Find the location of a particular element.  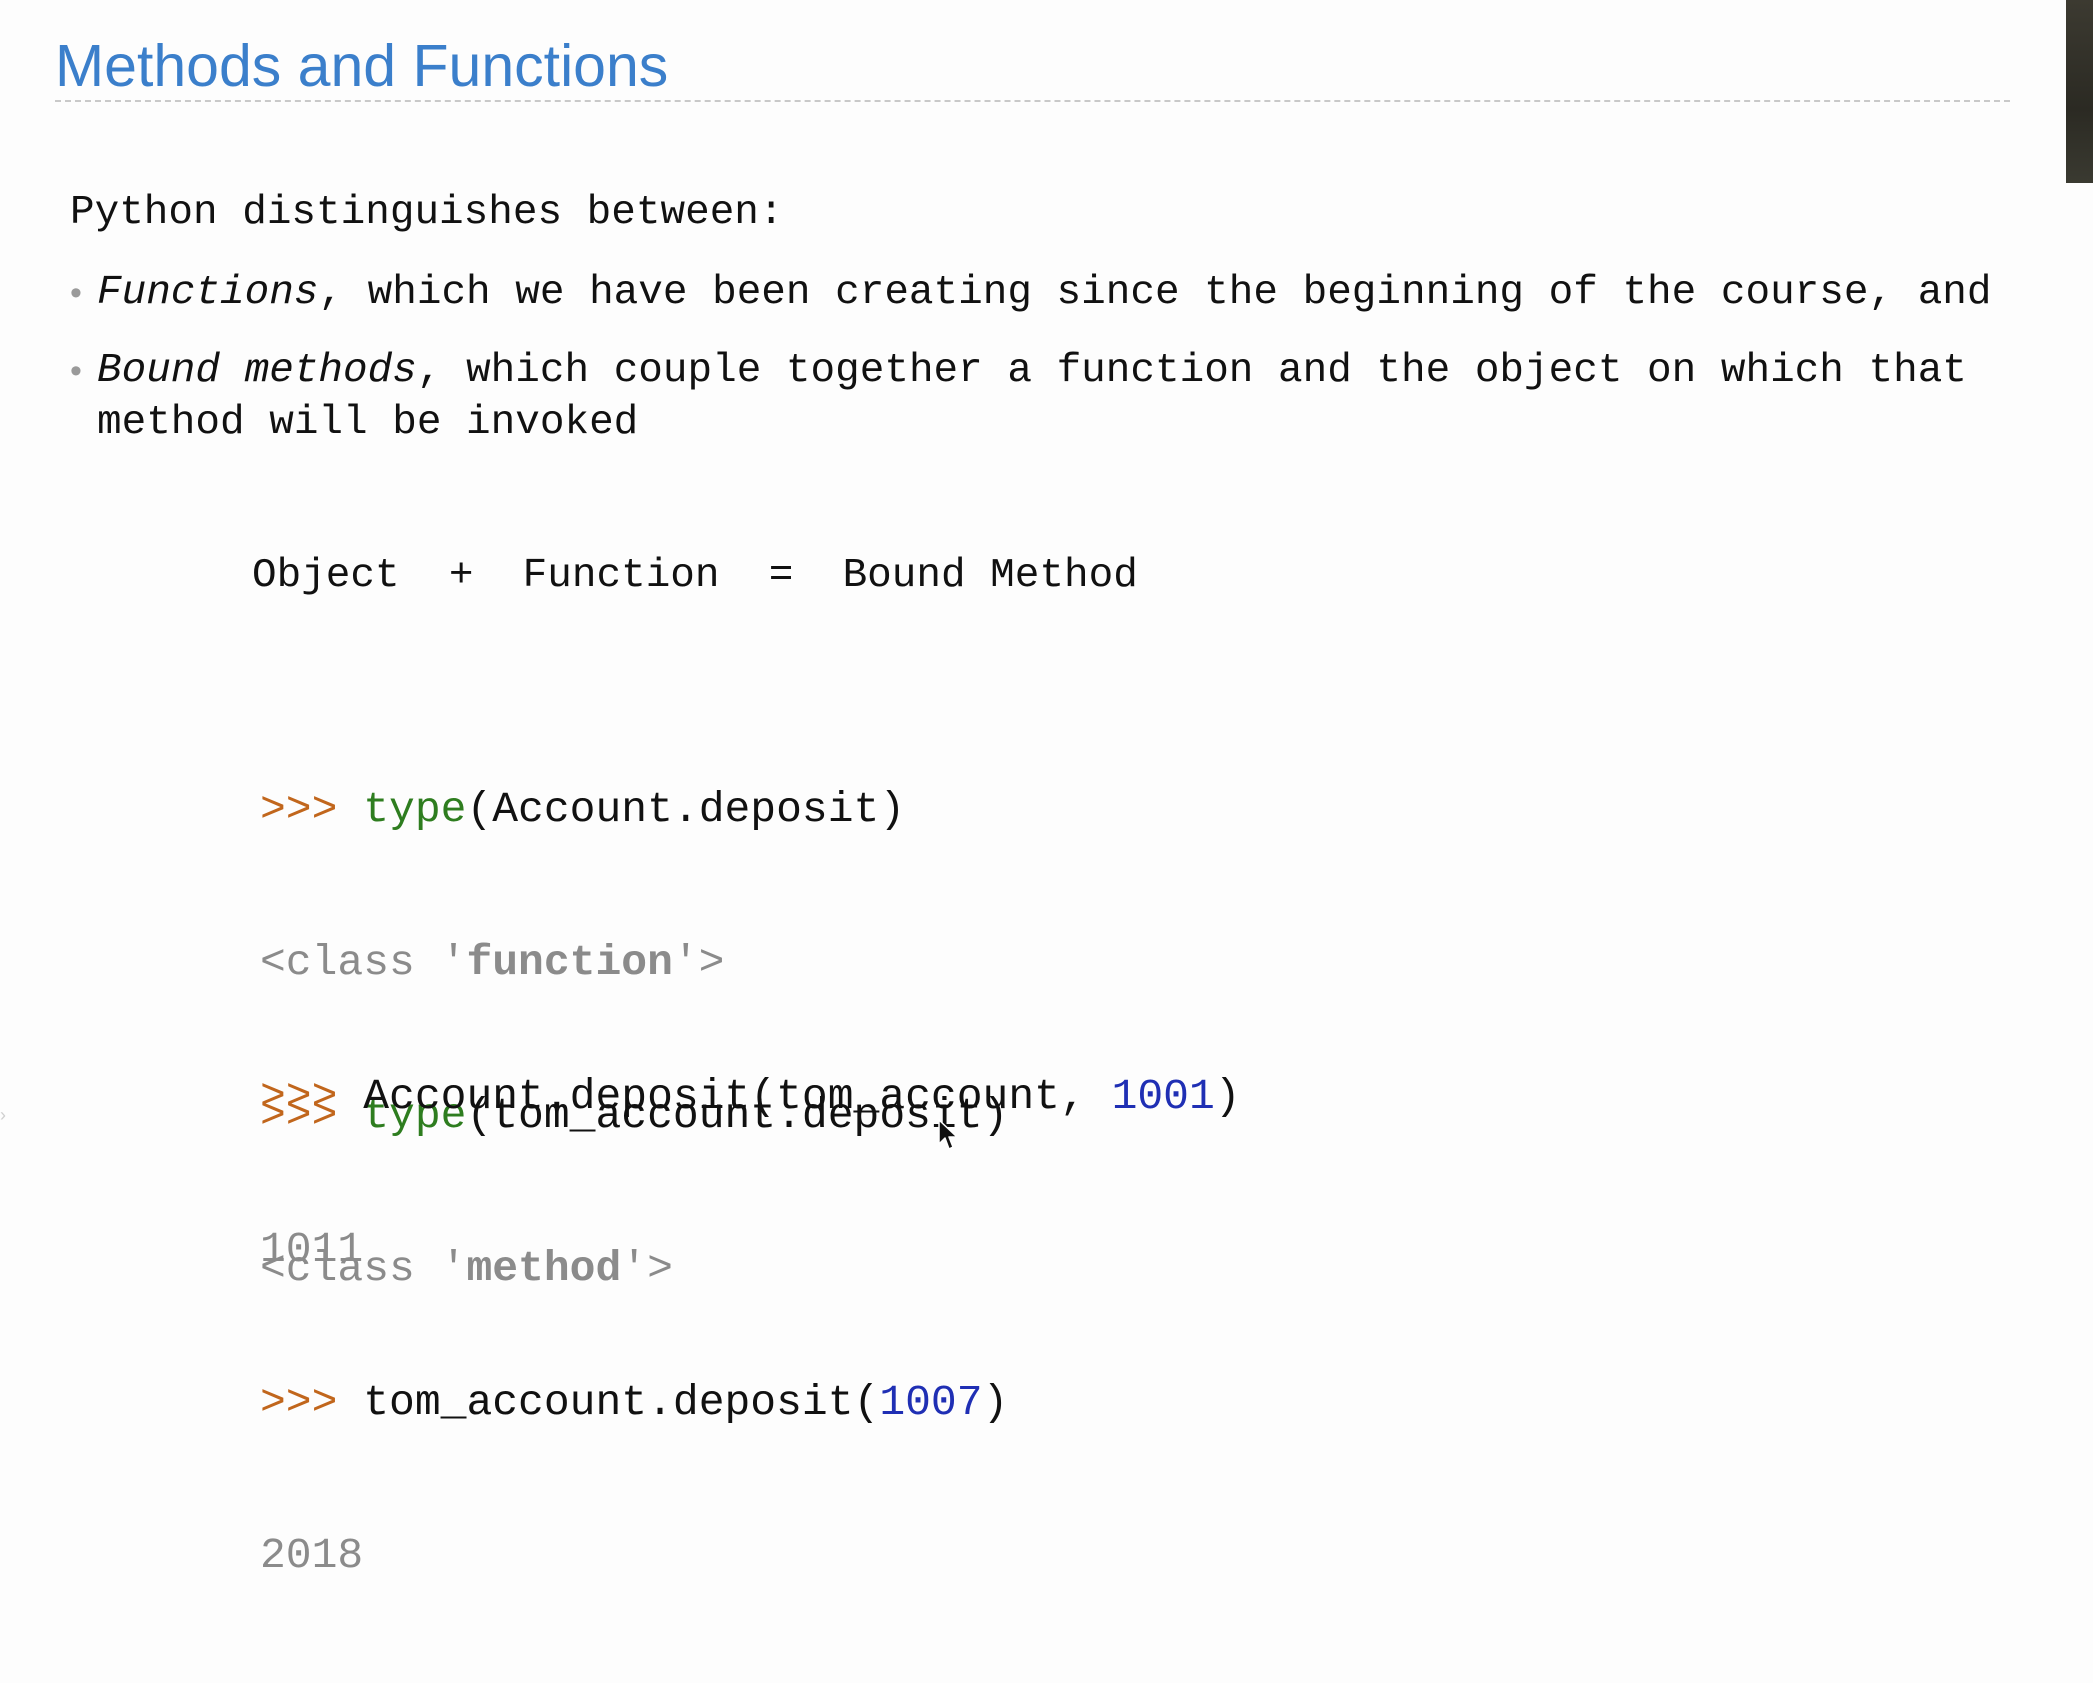

code-line: >>> tom_account.deposit(1007) is located at coordinates (750, 1402).